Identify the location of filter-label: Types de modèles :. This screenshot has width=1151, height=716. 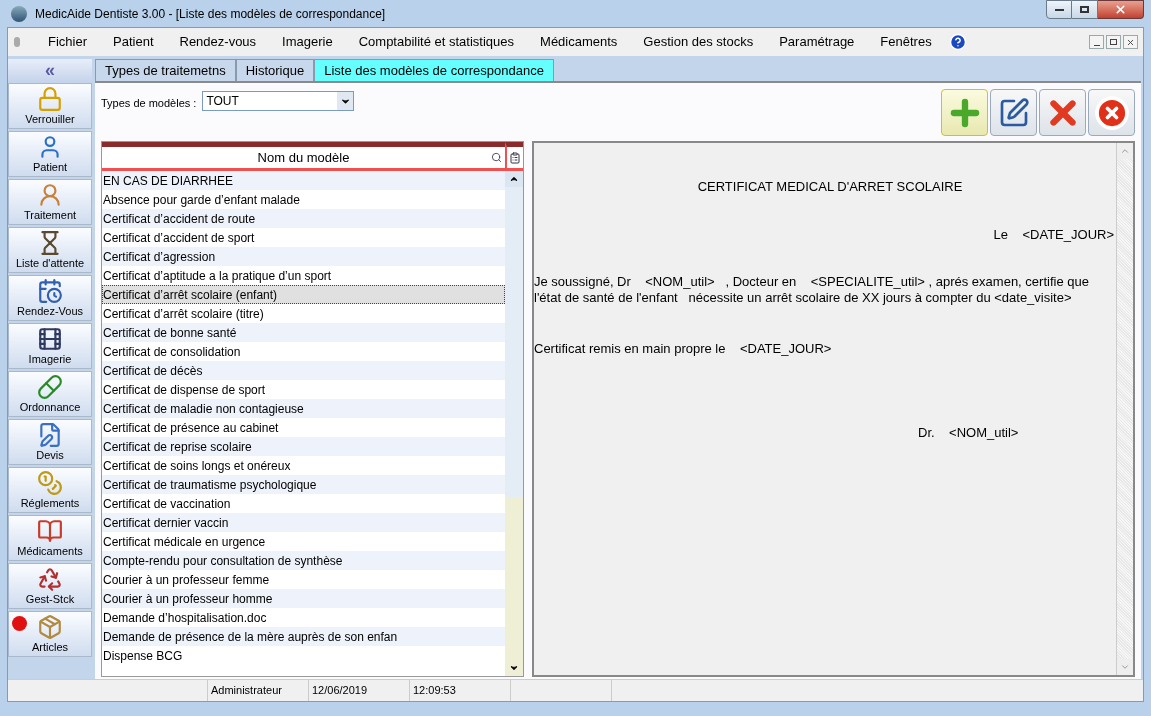
(149, 103).